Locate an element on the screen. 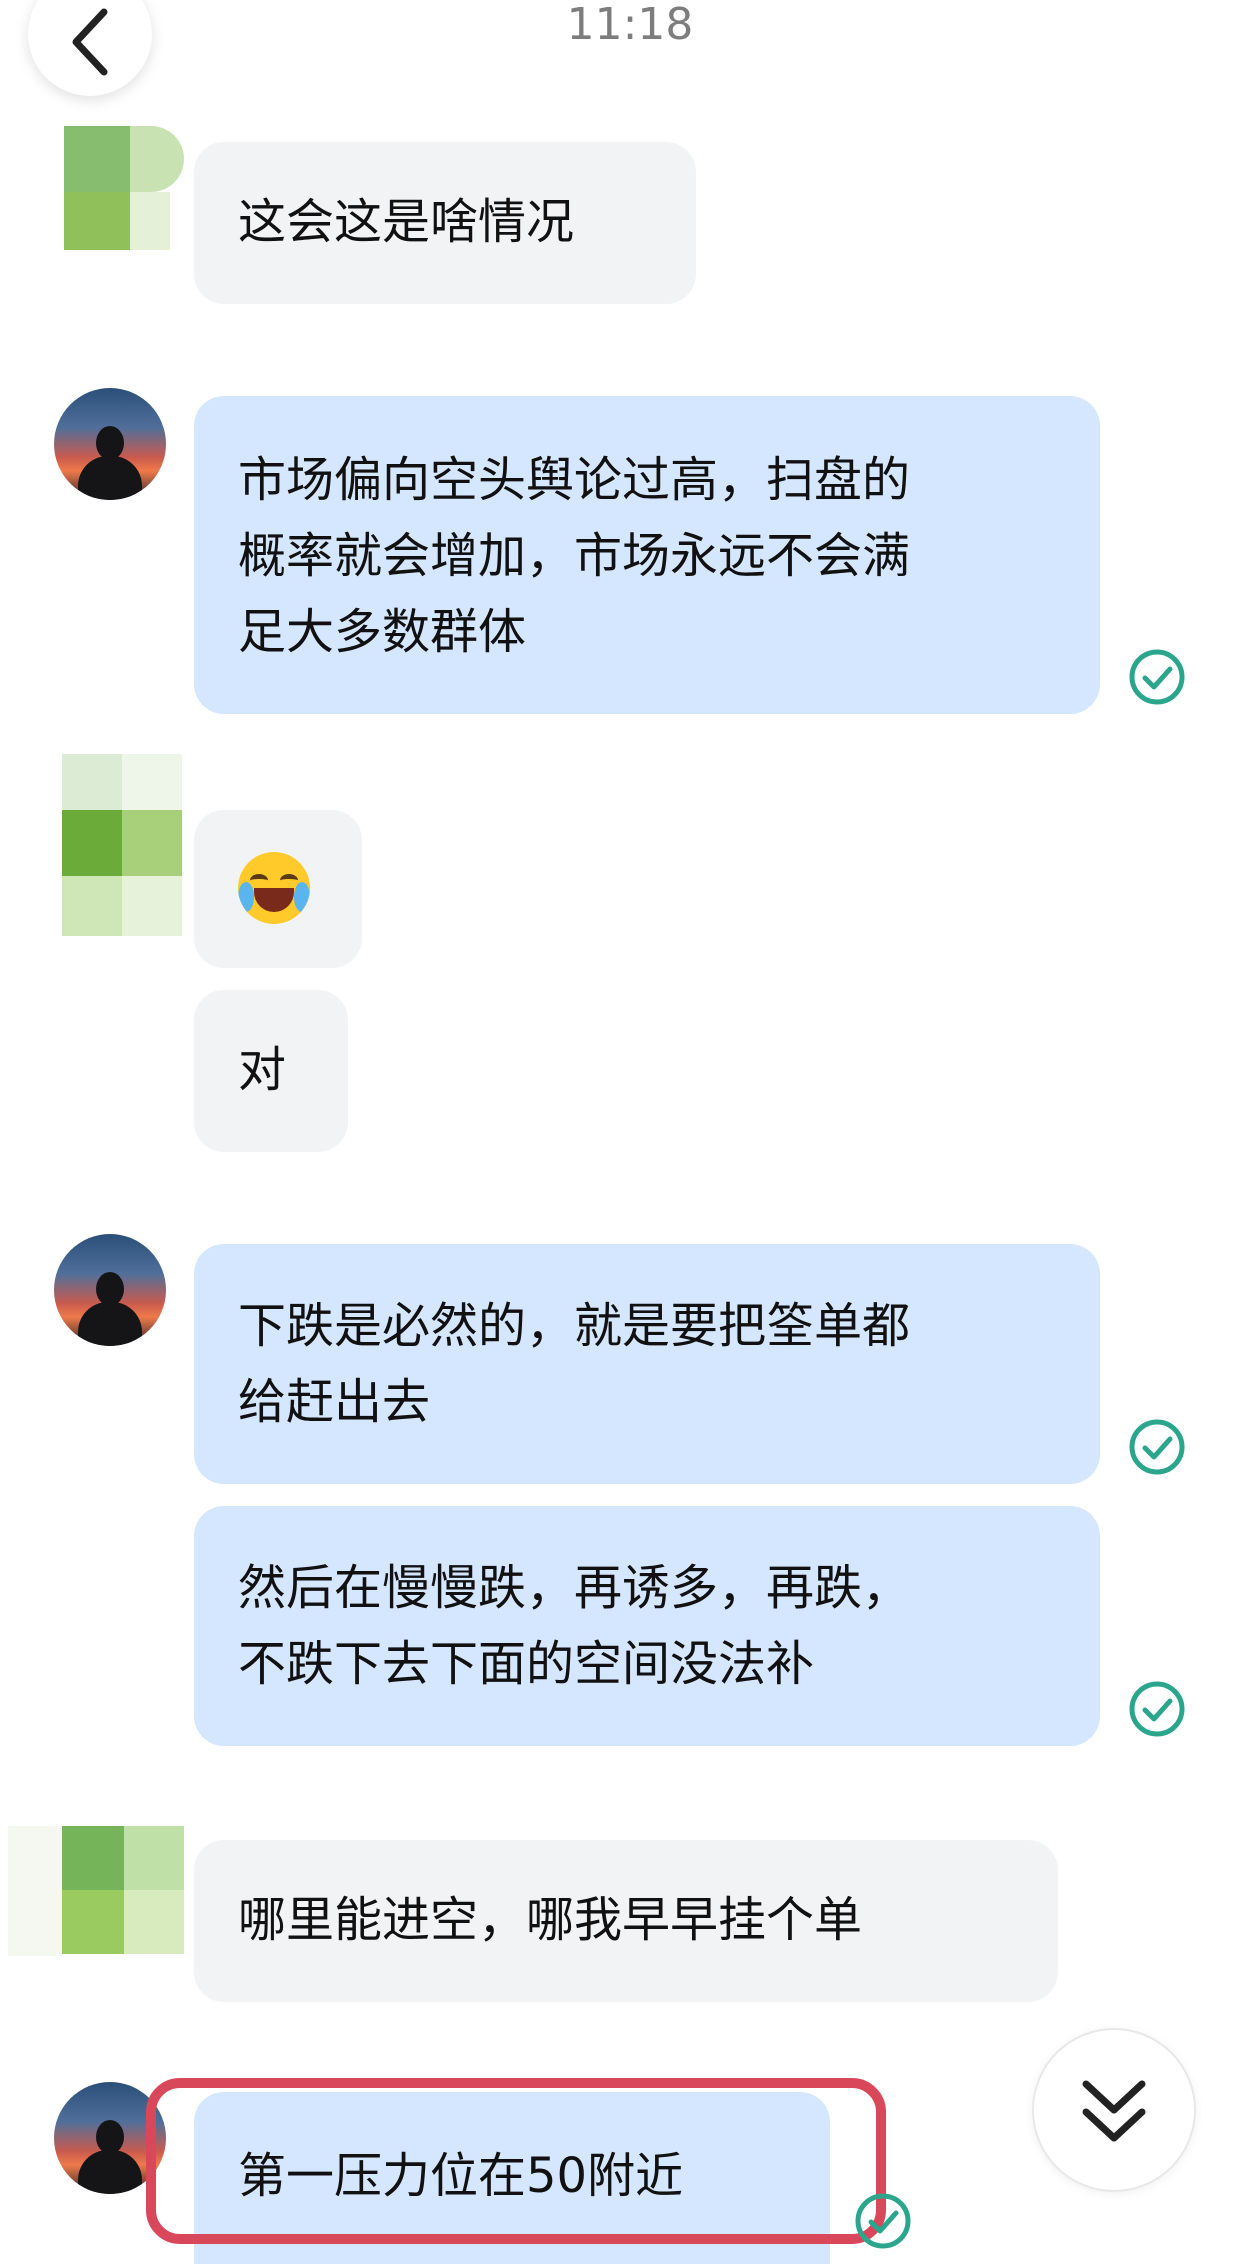 This screenshot has height=2264, width=1260. message-text: 市场偏向空头舆论过高，扫盘的 is located at coordinates (574, 480).